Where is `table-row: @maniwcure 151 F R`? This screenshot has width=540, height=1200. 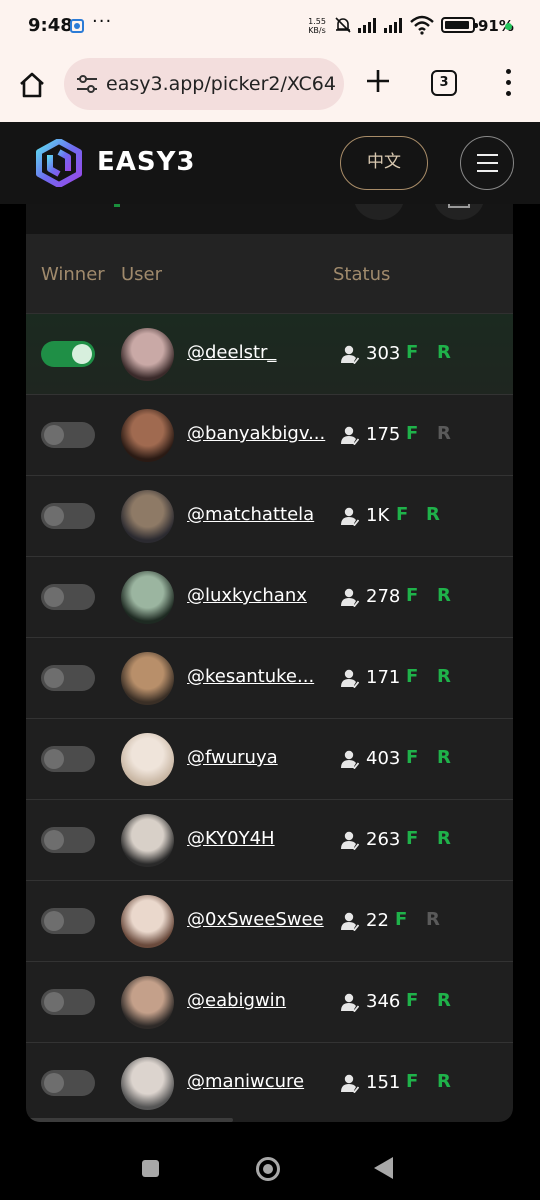
table-row: @maniwcure 151 F R is located at coordinates (269, 1082).